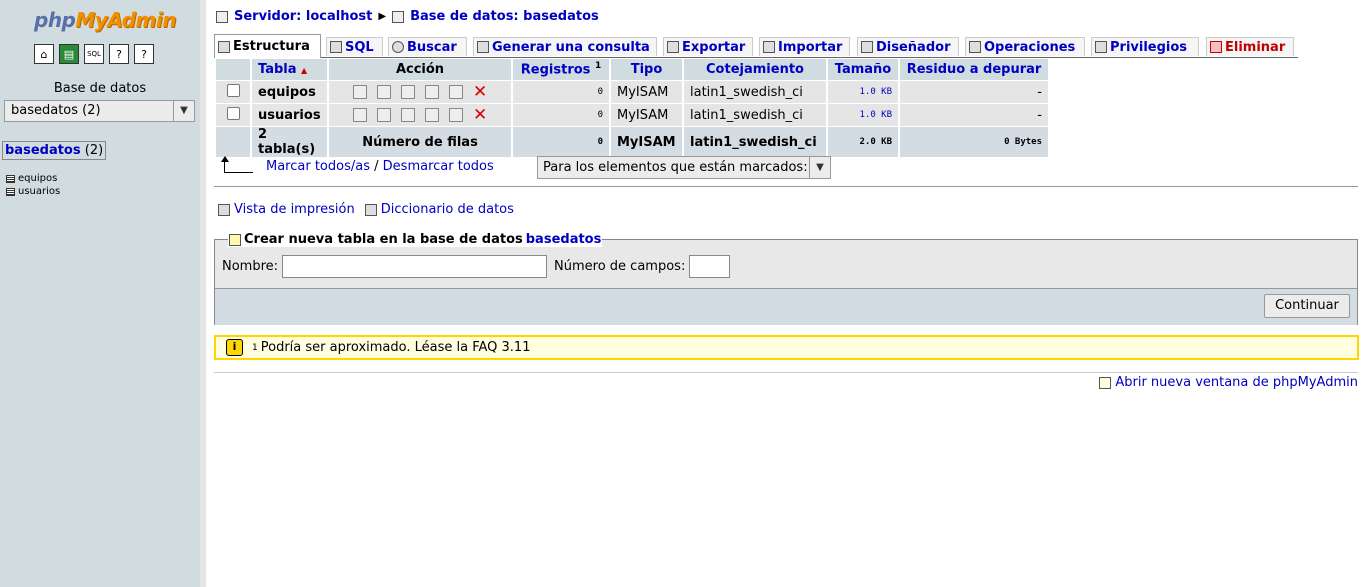  I want to click on records-value: 0, so click(561, 92).